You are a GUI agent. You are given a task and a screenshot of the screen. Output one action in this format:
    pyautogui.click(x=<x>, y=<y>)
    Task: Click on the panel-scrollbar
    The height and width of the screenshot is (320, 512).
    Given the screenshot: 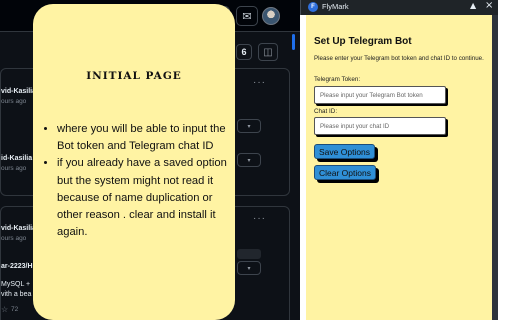 What is the action you would take?
    pyautogui.click(x=495, y=167)
    